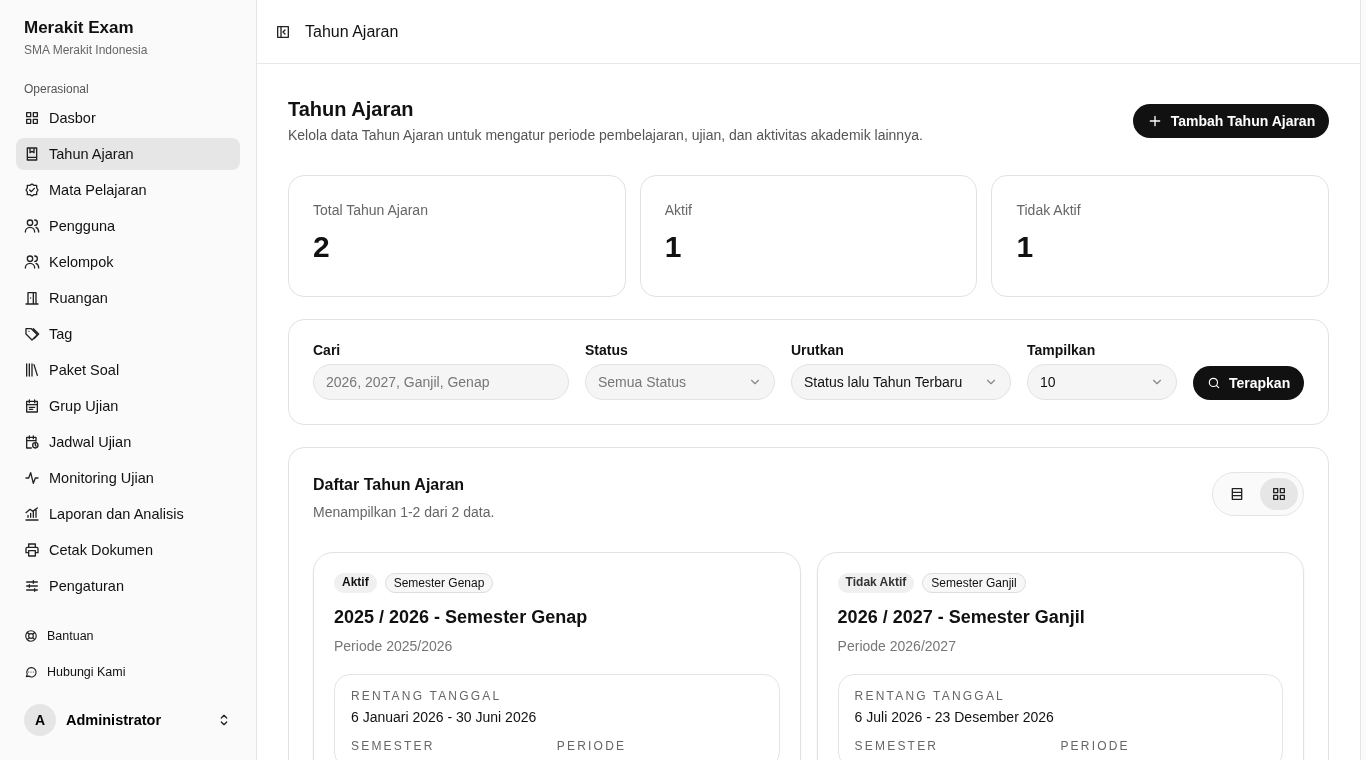 The image size is (1366, 760). Describe the element at coordinates (954, 717) in the screenshot. I see `date-range: 6 Juli 2026 - 23 Desember 2026` at that location.